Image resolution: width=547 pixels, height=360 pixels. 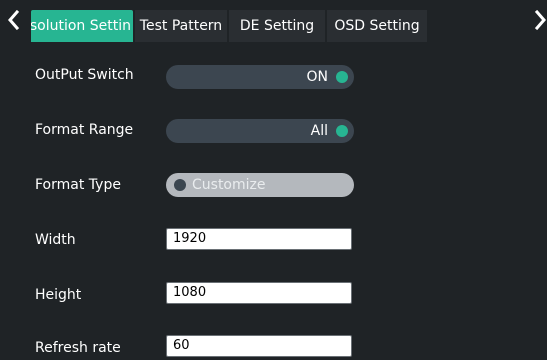 I want to click on refresh-rate-field, so click(x=259, y=346).